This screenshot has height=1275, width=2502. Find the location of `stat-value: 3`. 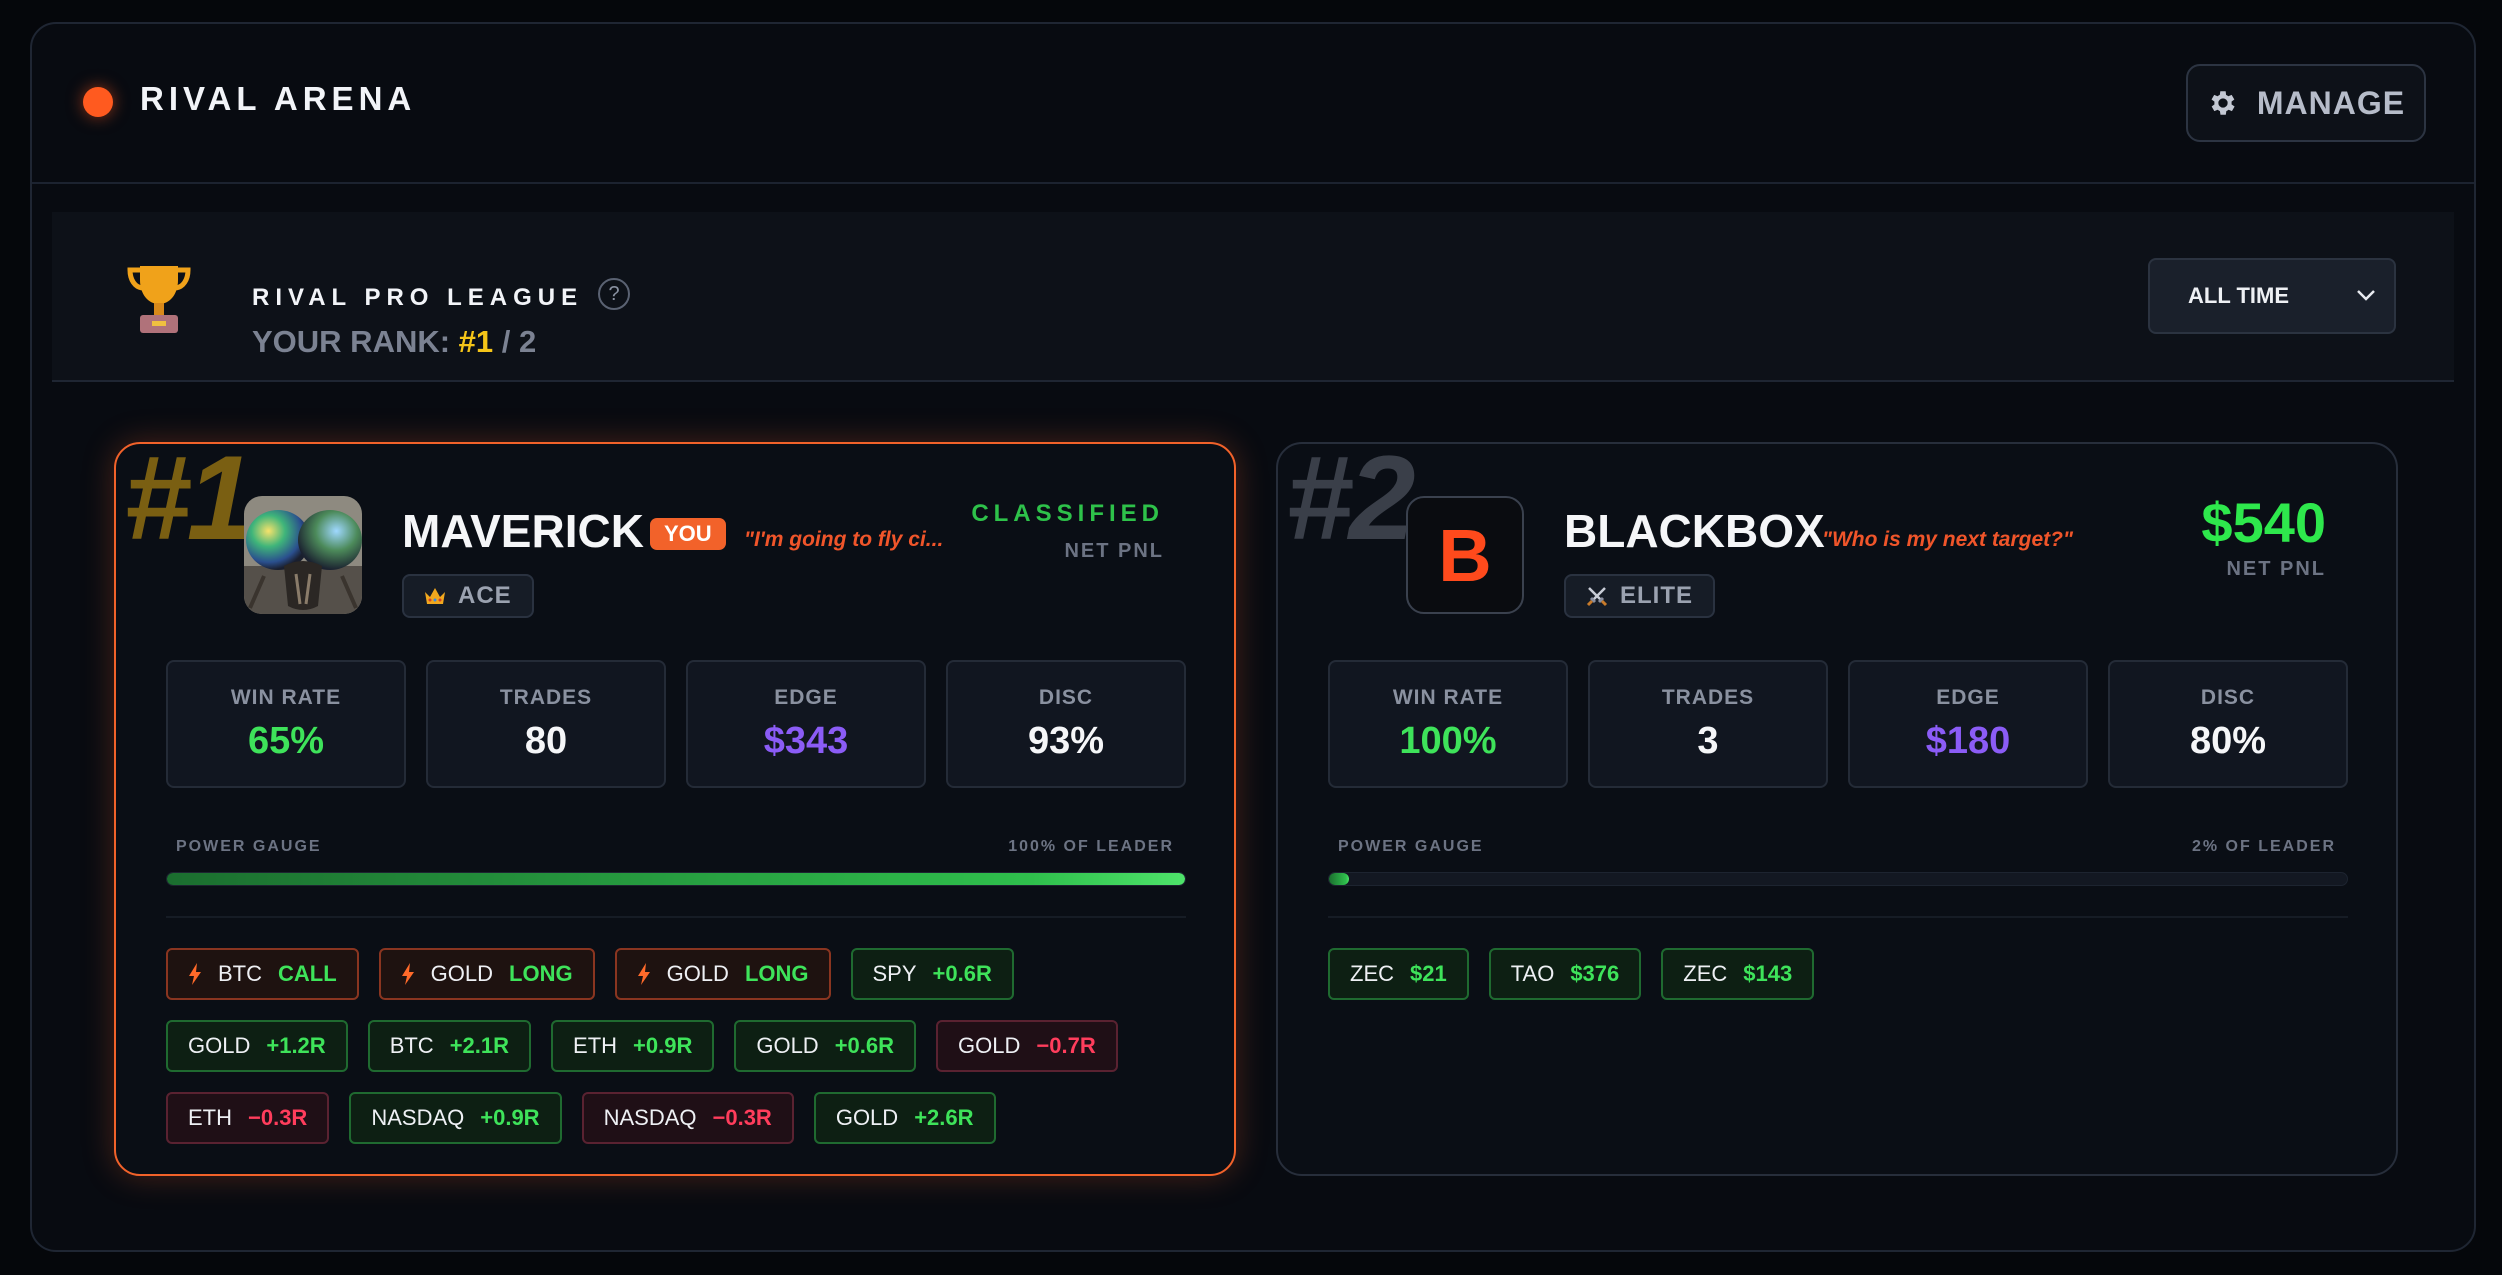

stat-value: 3 is located at coordinates (1708, 741).